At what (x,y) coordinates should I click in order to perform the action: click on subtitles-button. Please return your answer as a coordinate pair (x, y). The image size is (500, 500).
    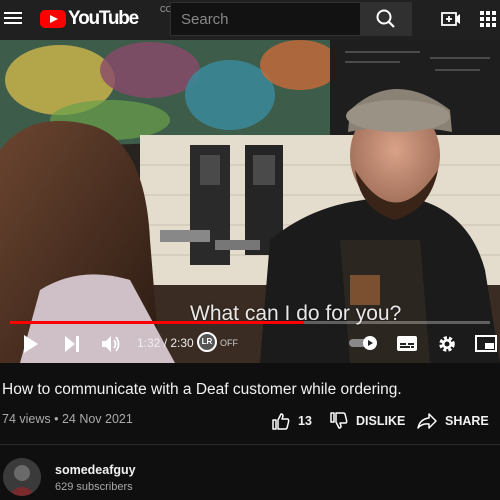
    Looking at the image, I should click on (407, 346).